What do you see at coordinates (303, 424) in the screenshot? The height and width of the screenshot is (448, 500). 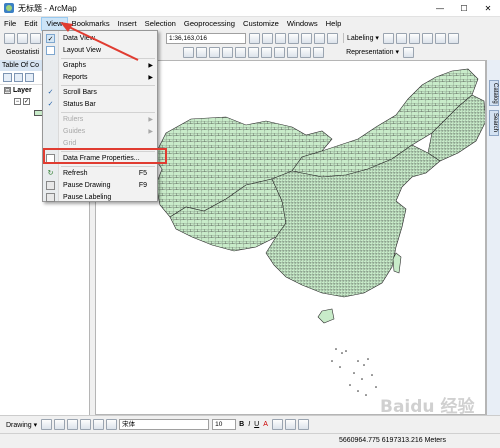 I see `marker-color-icon` at bounding box center [303, 424].